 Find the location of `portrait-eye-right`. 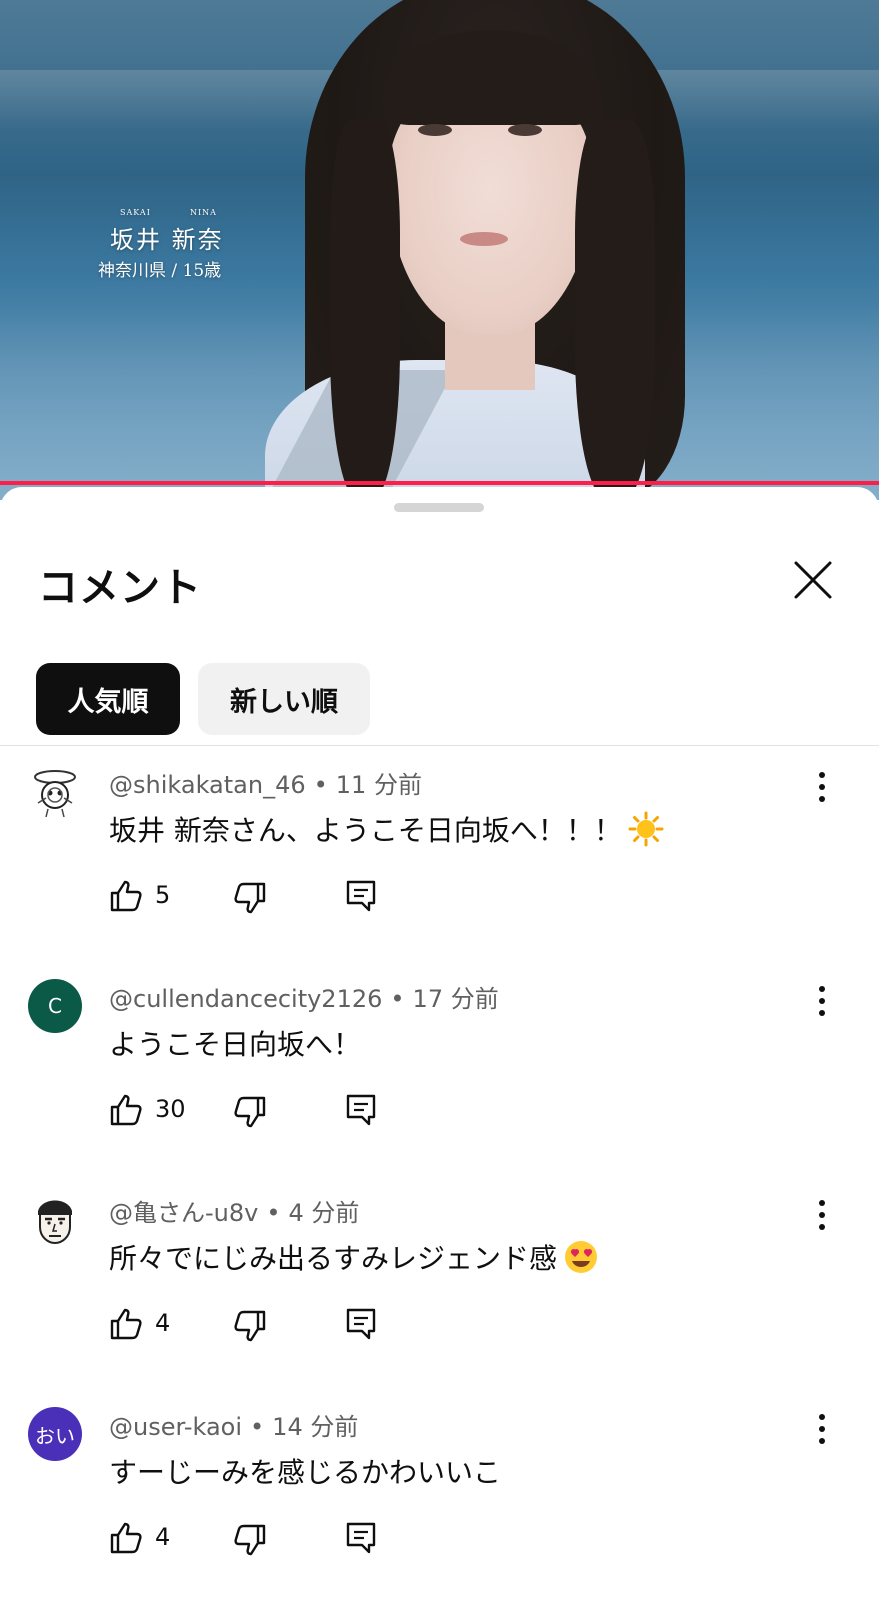

portrait-eye-right is located at coordinates (525, 130).